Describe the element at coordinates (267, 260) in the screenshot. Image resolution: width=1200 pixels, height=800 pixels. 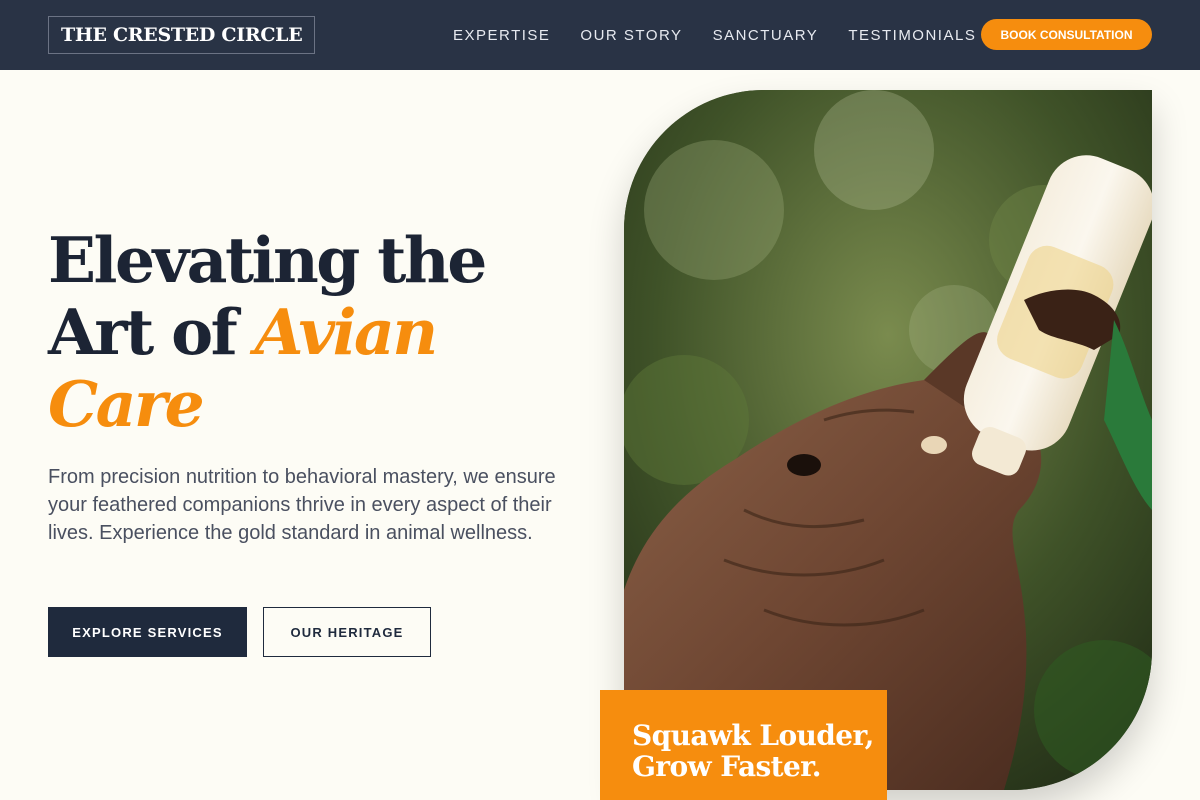
I see `hero-title-line-1: Elevating the` at that location.